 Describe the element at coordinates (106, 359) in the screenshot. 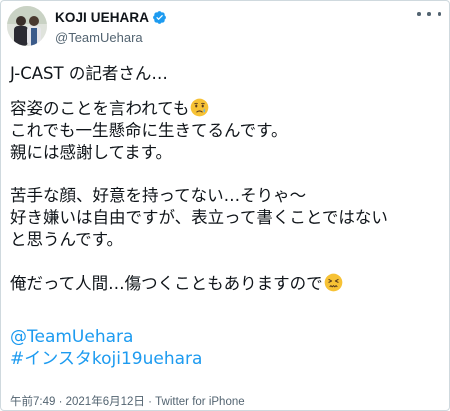

I see `hashtag-link: #インスタkoji19uehara` at that location.